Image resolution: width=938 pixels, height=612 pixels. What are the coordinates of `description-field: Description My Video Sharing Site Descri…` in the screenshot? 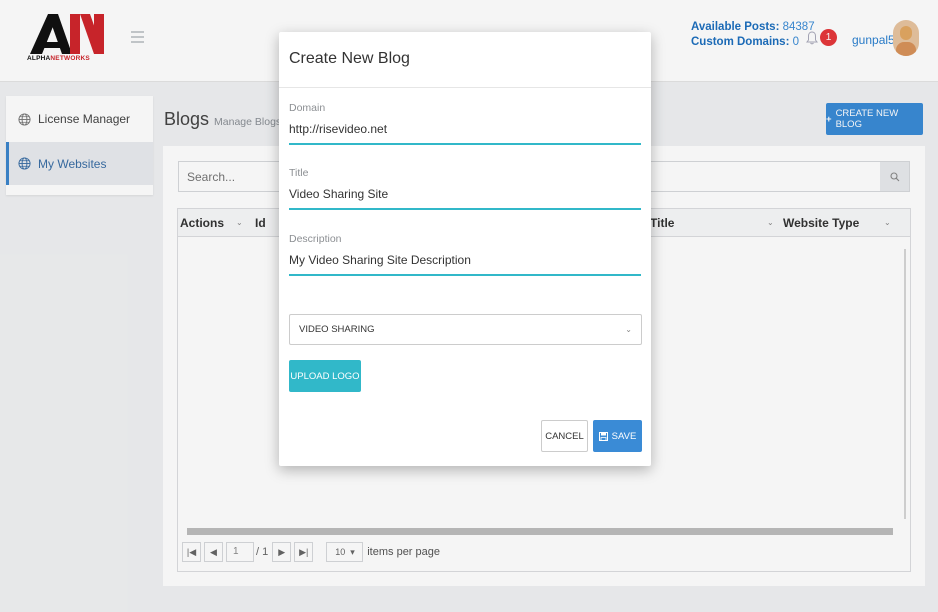 It's located at (465, 254).